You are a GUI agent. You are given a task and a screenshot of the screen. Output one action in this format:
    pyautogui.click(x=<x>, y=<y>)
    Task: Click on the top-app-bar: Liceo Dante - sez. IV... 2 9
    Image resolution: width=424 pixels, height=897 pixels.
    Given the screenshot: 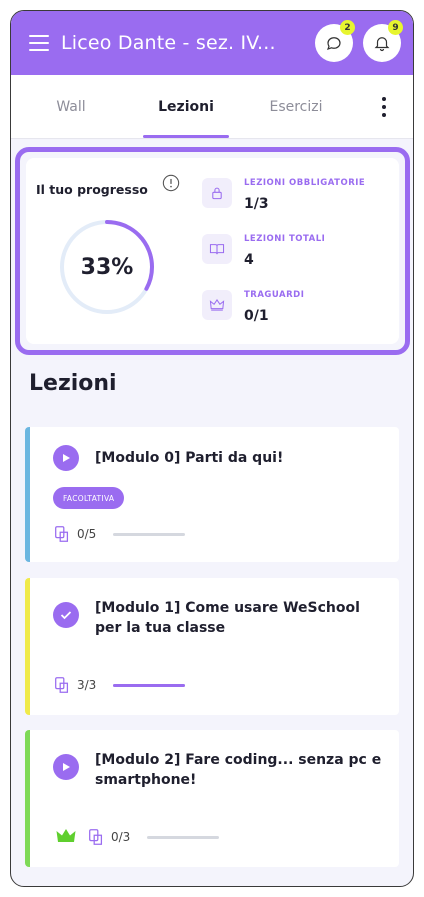 What is the action you would take?
    pyautogui.click(x=212, y=43)
    